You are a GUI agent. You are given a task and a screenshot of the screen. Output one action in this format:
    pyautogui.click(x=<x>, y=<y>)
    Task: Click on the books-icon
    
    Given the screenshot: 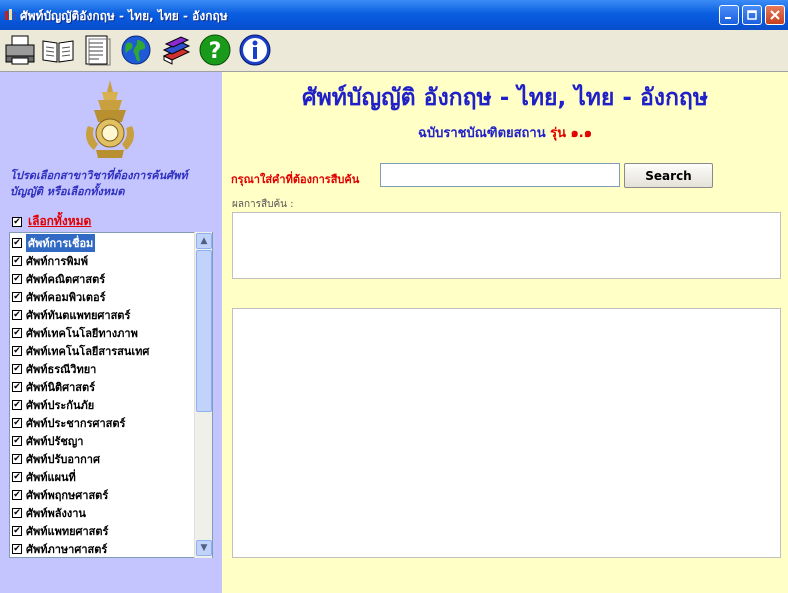 What is the action you would take?
    pyautogui.click(x=176, y=50)
    